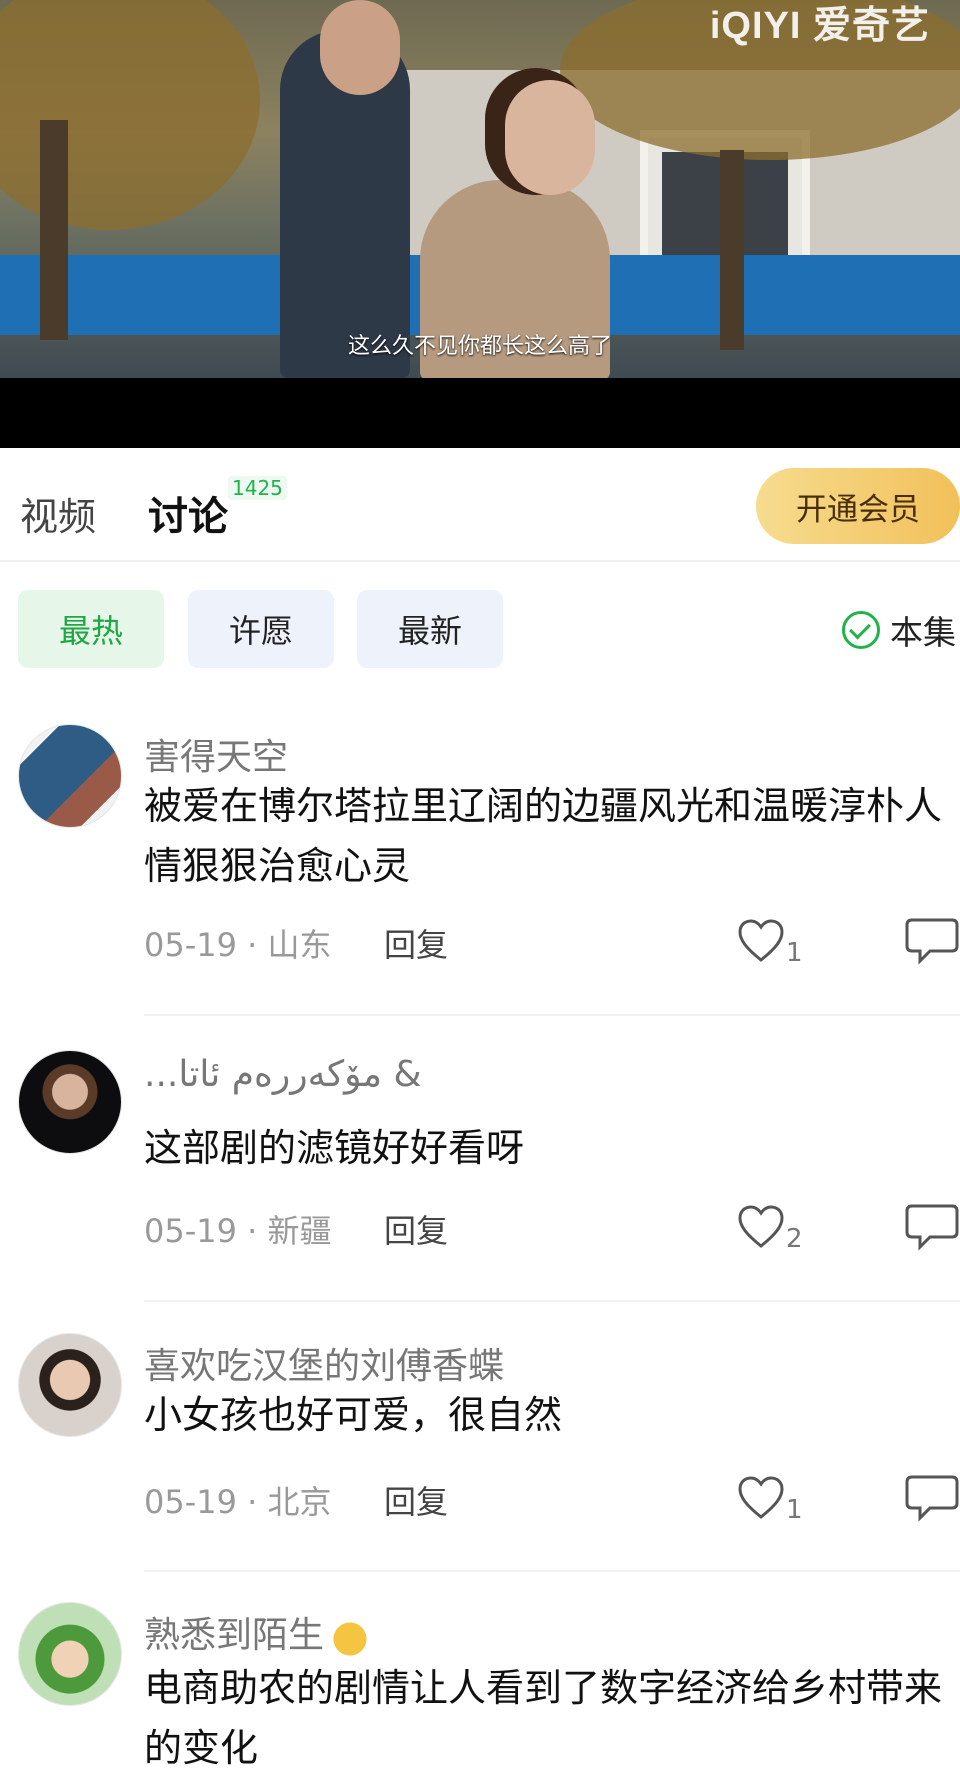 This screenshot has width=960, height=1778. Describe the element at coordinates (861, 630) in the screenshot. I see `check-circle-icon` at that location.